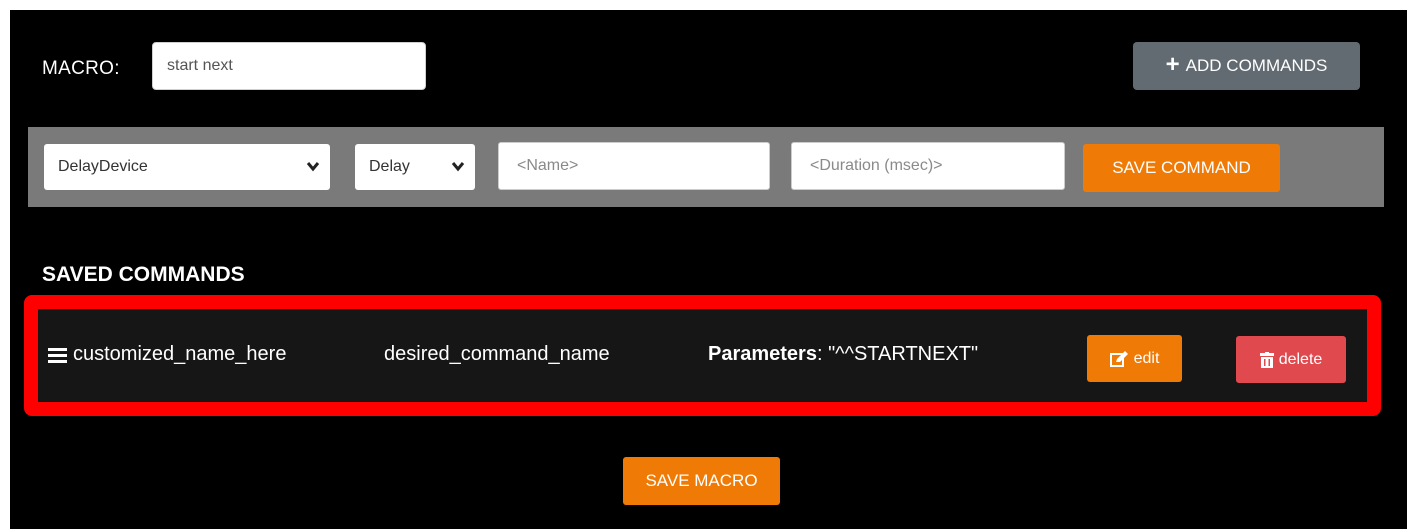 The width and height of the screenshot is (1407, 529). I want to click on device-select: DelayDevice, so click(187, 167).